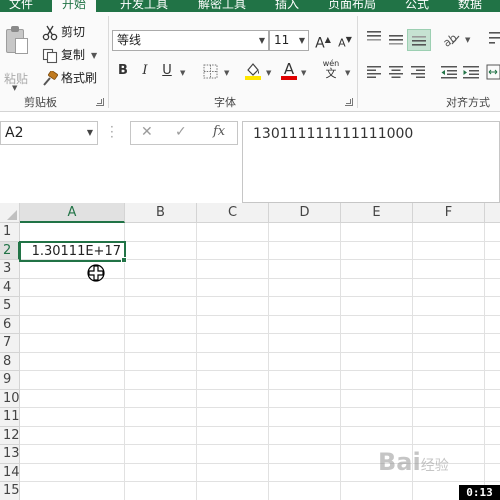 Image resolution: width=500 pixels, height=500 pixels. Describe the element at coordinates (10, 269) in the screenshot. I see `row-header-3: 3` at that location.